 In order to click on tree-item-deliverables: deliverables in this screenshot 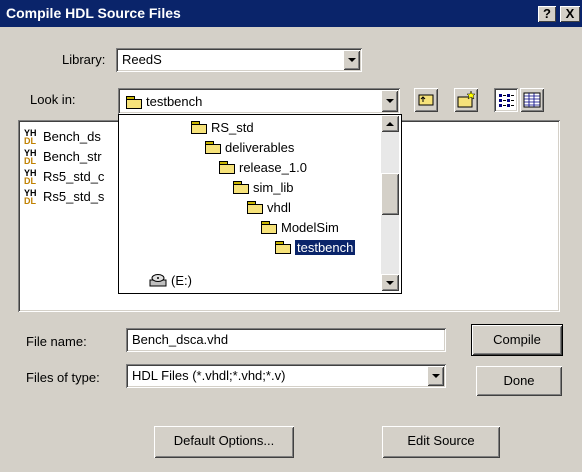, I will do `click(249, 147)`.